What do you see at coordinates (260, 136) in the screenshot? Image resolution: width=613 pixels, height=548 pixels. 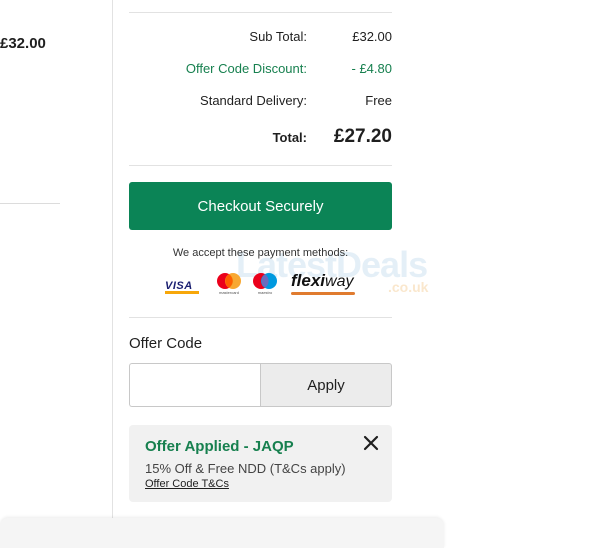 I see `total-row: Total: £27.20` at bounding box center [260, 136].